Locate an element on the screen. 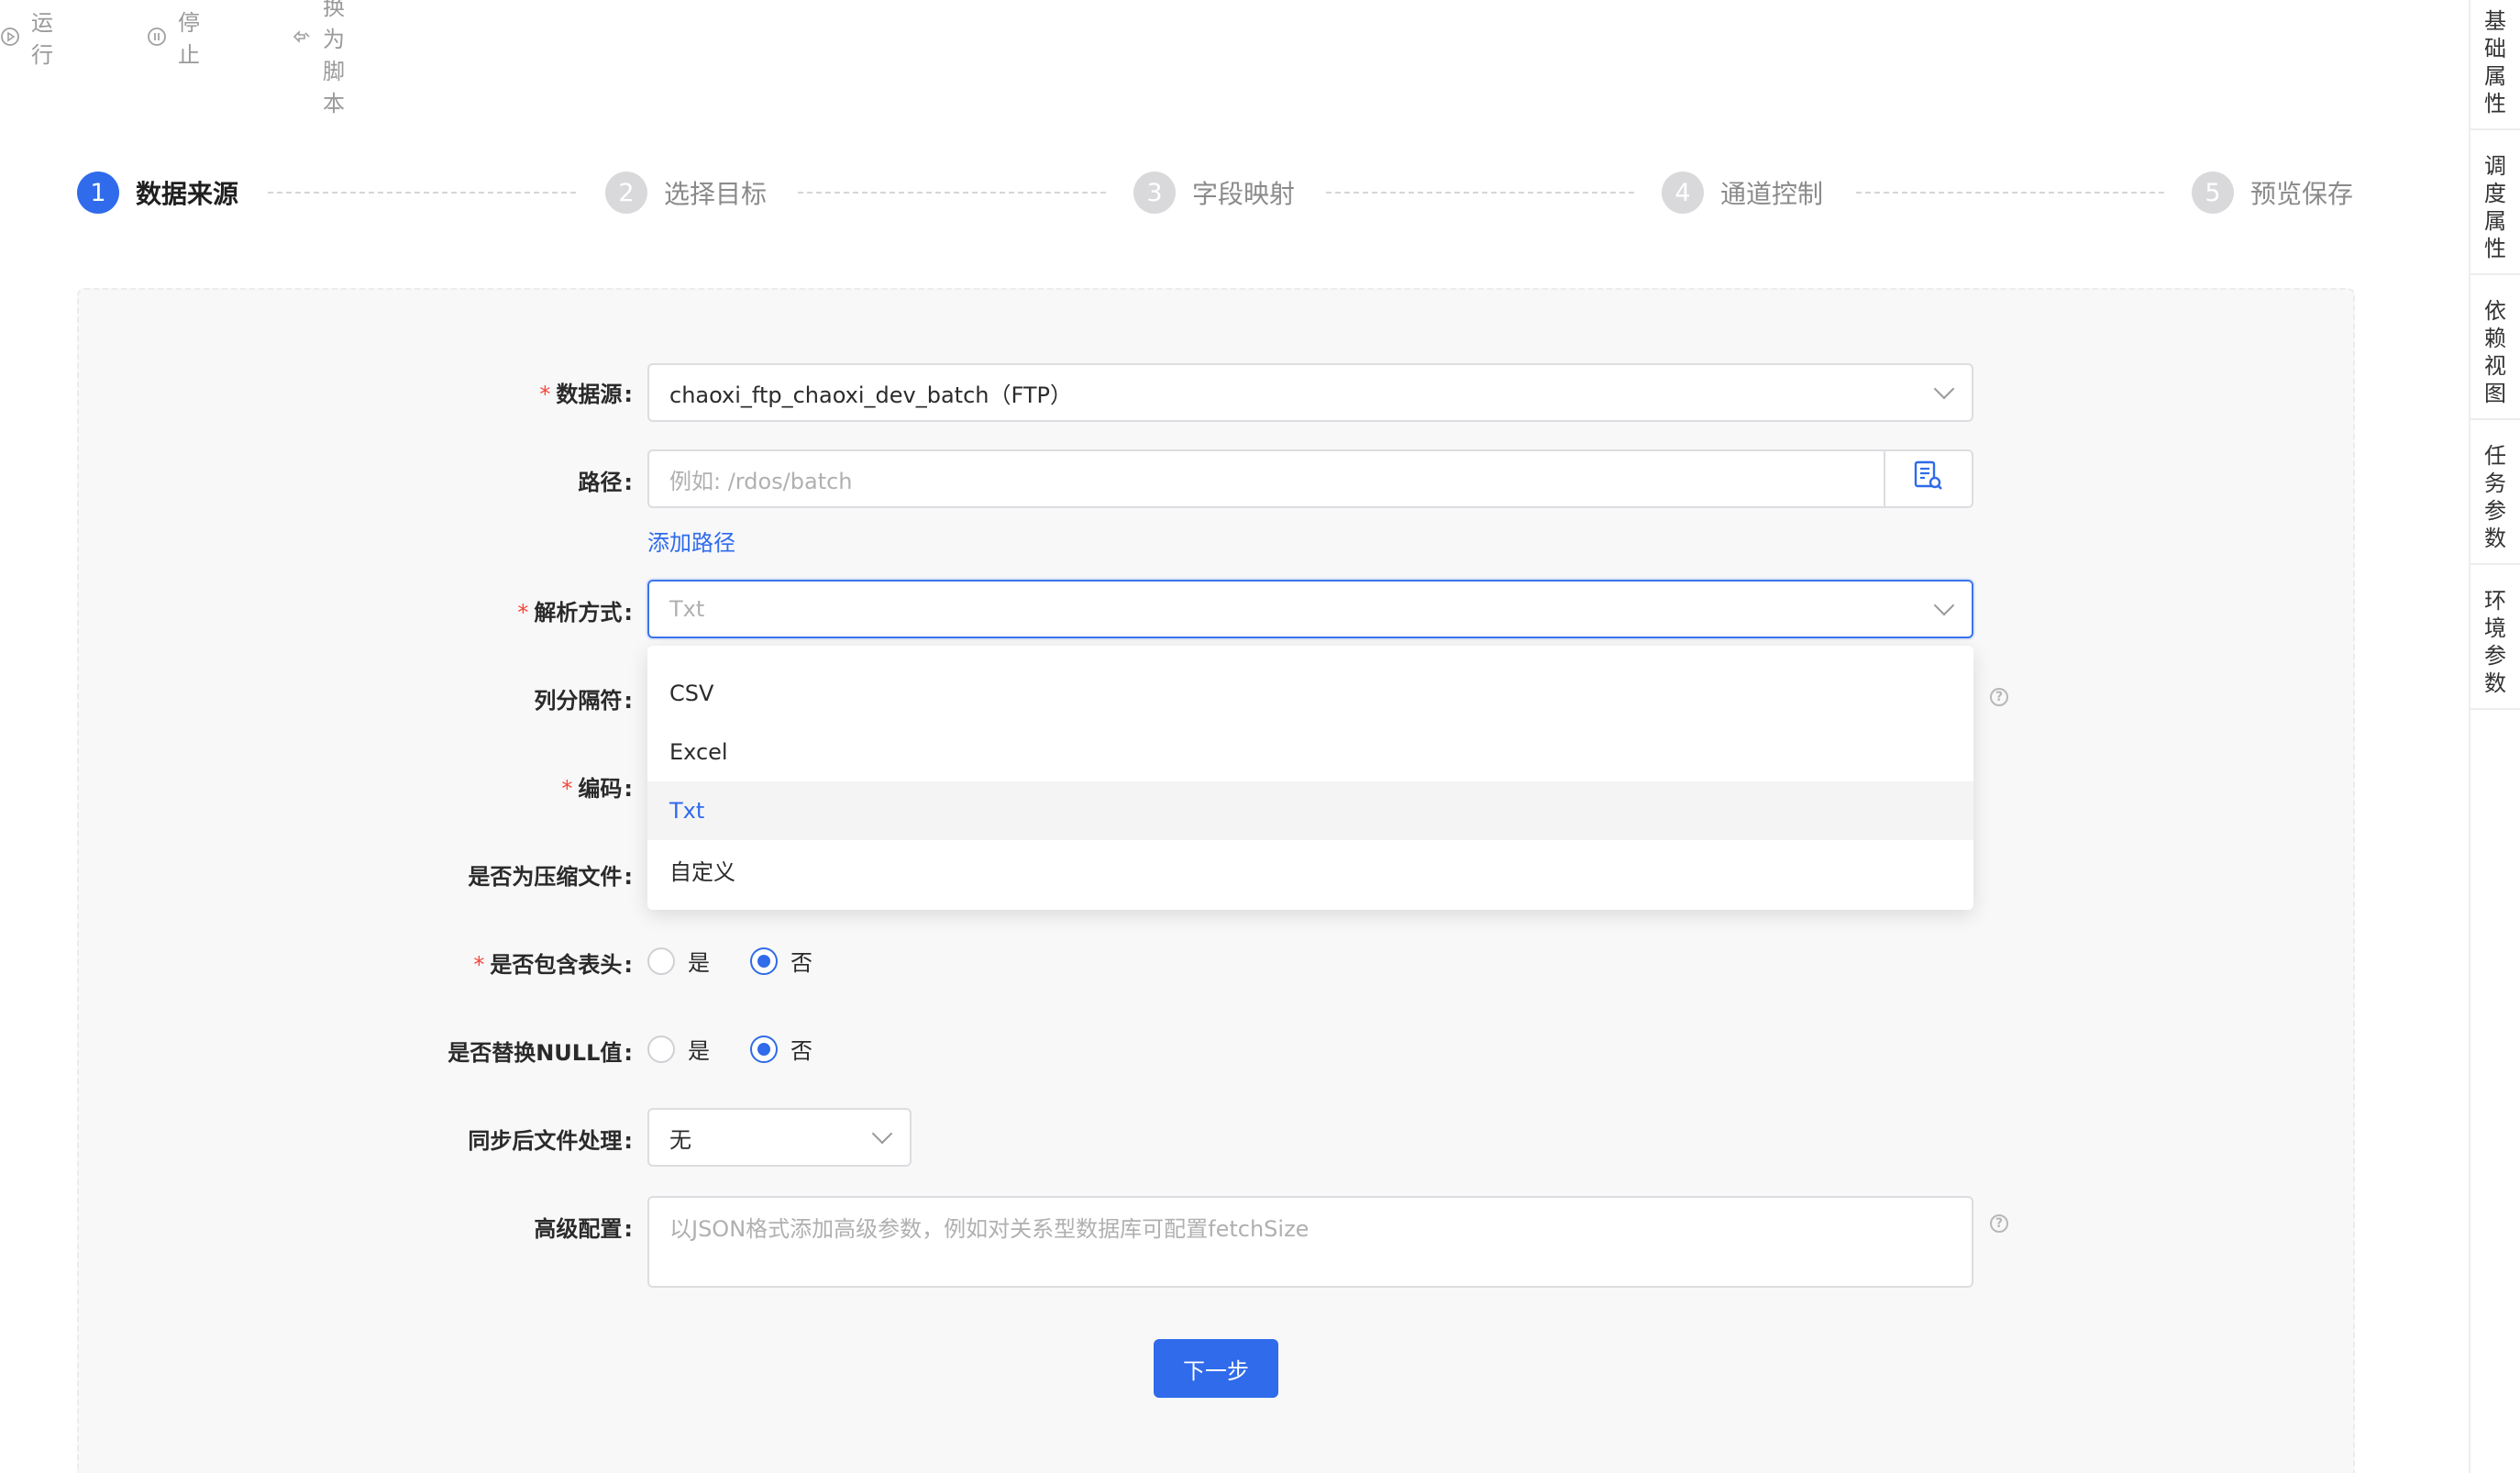 The height and width of the screenshot is (1473, 2520). replace-null-yes-option: 是 is located at coordinates (678, 1049).